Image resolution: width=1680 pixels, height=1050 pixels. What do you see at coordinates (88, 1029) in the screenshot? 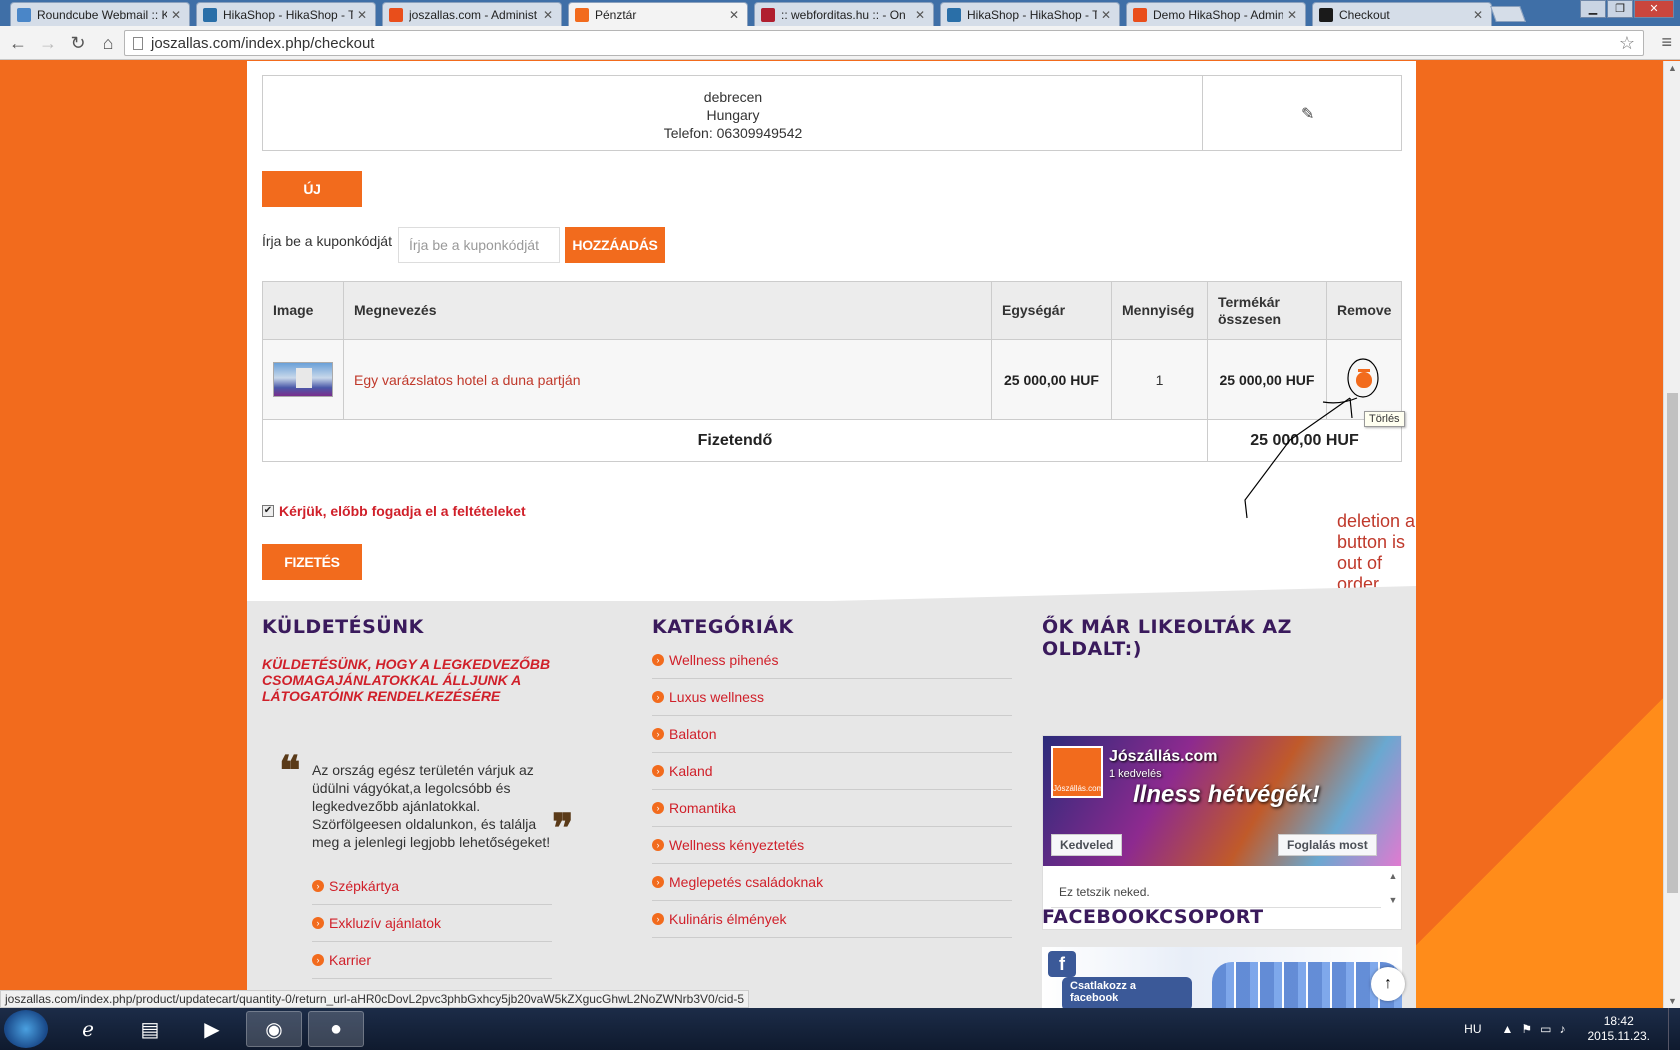
I see `internet-explorer-icon: ℯ` at bounding box center [88, 1029].